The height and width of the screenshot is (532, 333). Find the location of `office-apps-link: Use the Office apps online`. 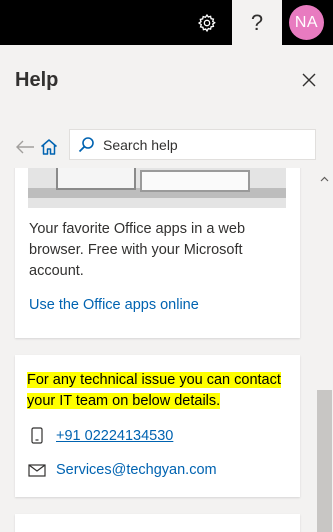

office-apps-link: Use the Office apps online is located at coordinates (114, 305).